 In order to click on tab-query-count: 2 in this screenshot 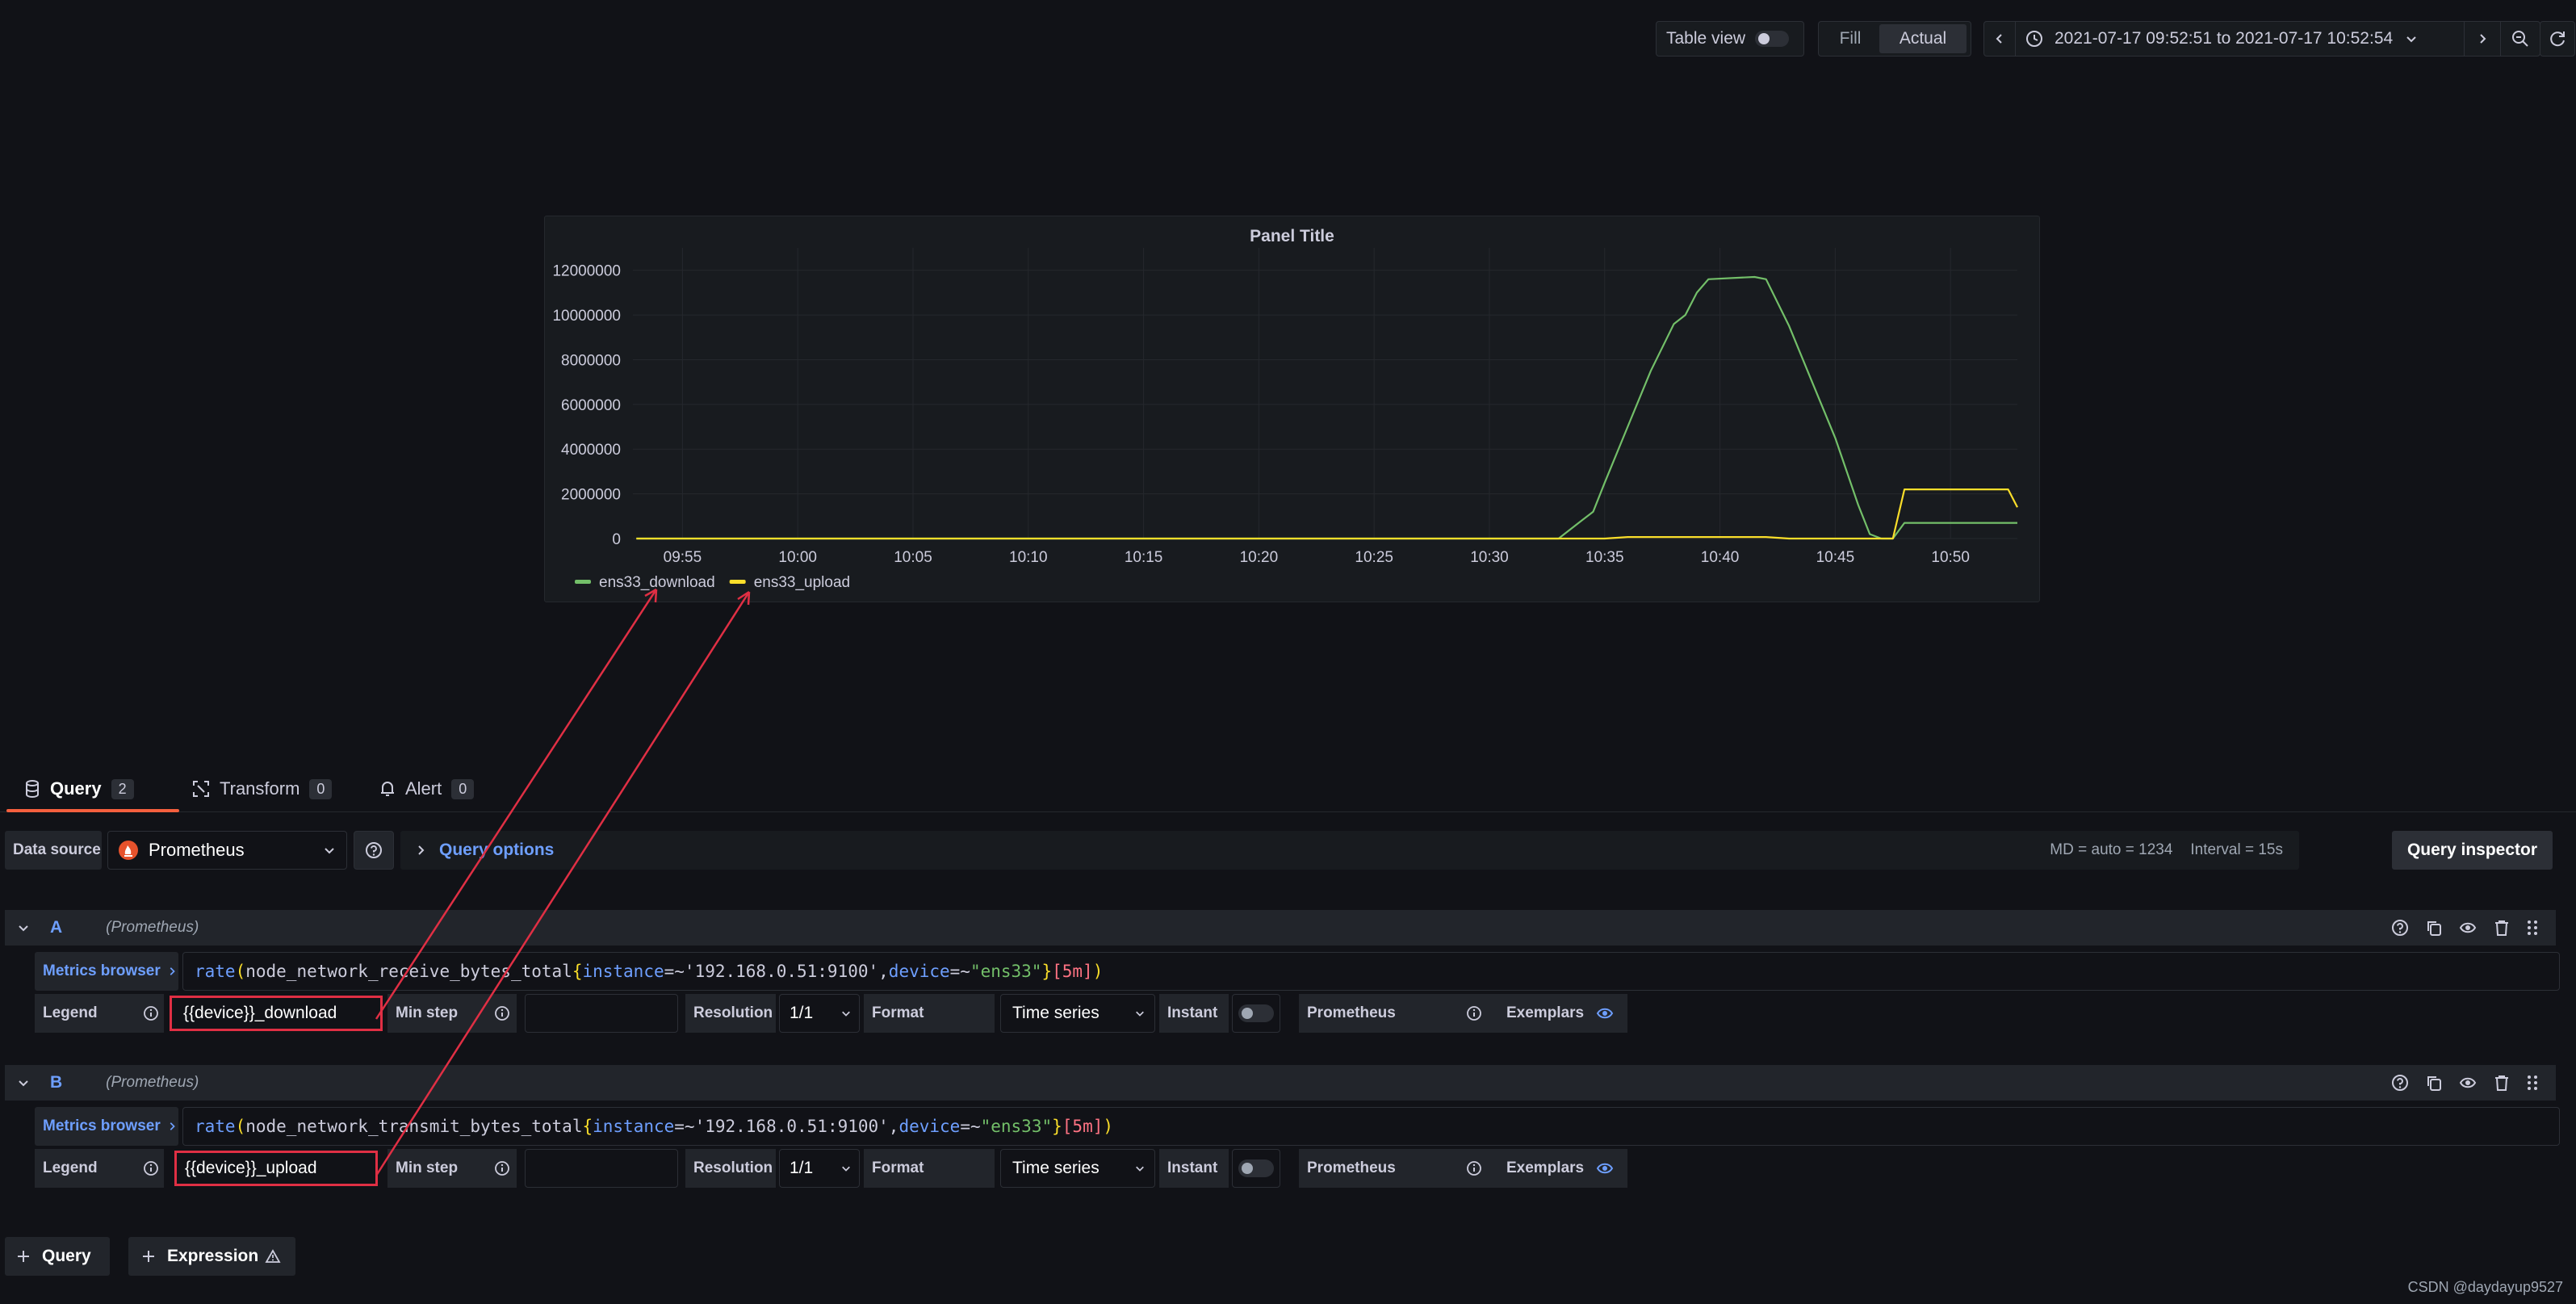, I will do `click(123, 789)`.